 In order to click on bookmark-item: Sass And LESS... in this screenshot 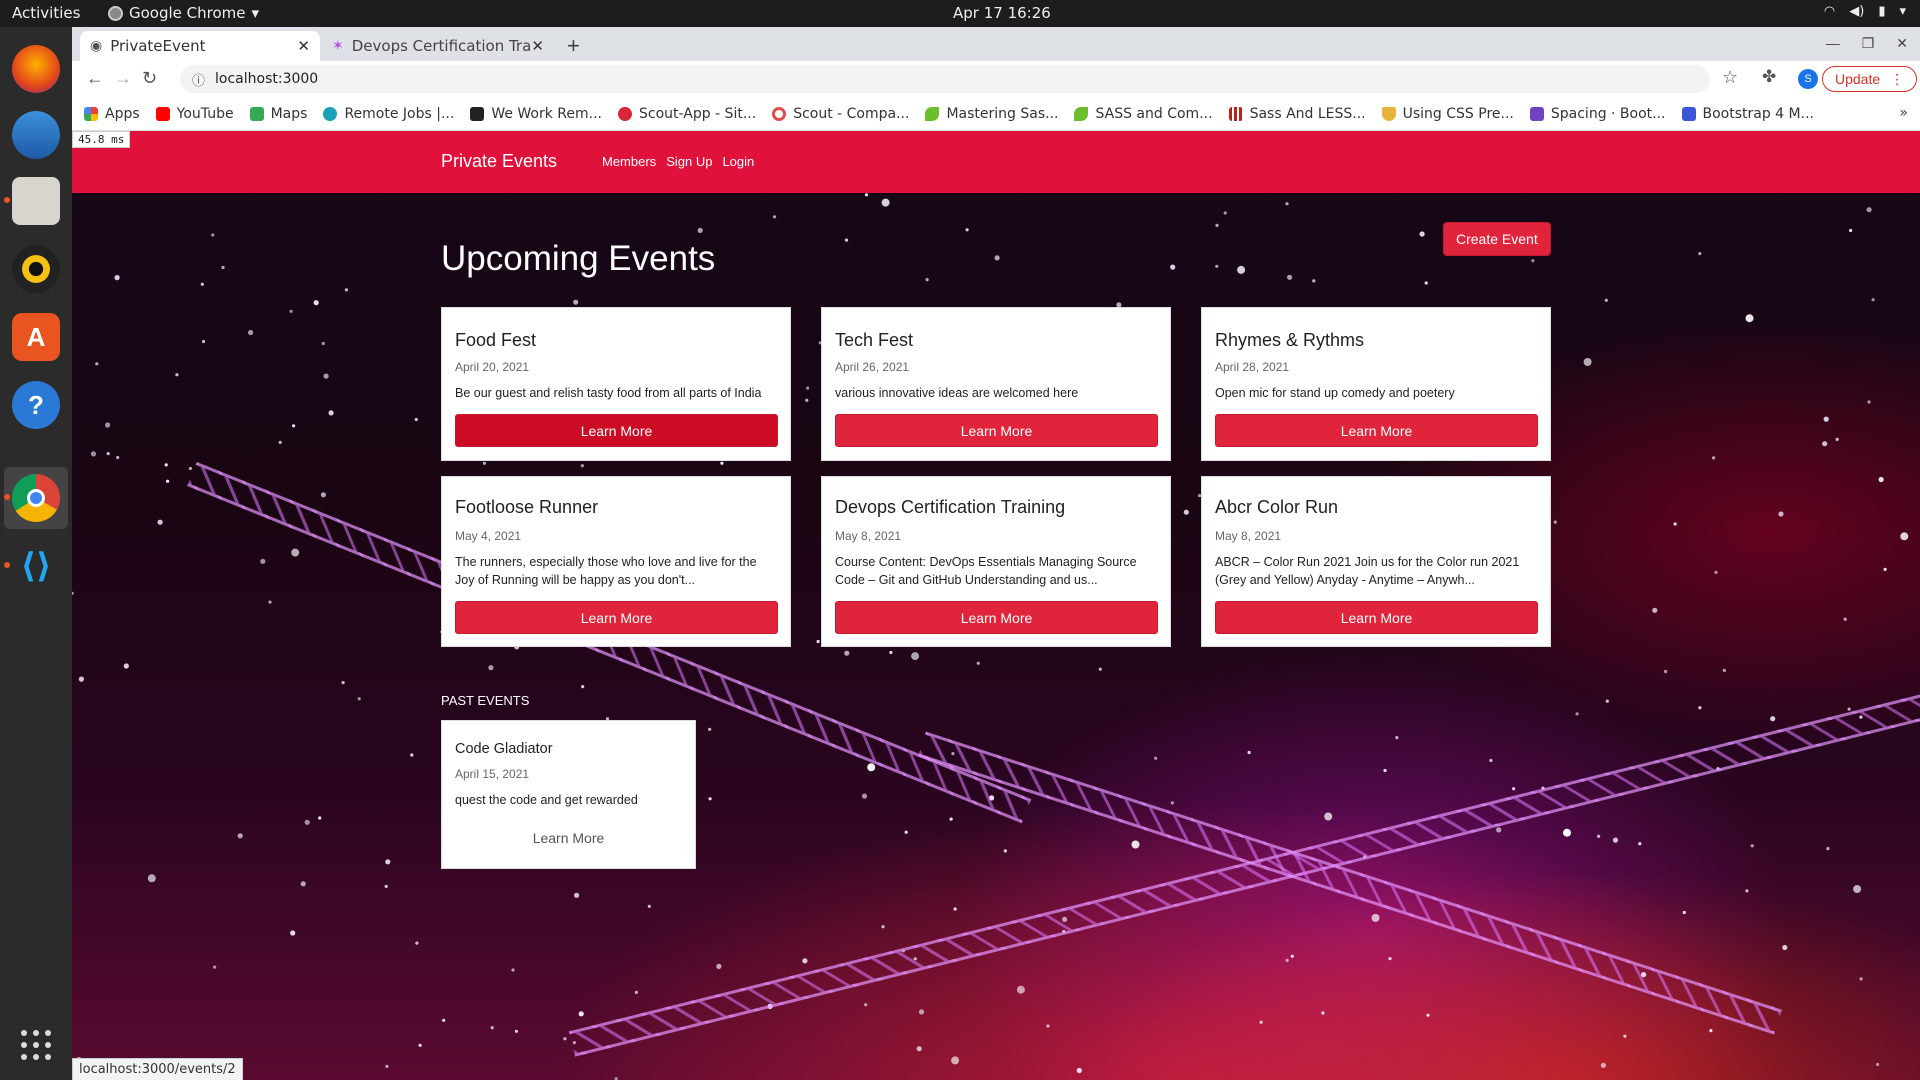, I will do `click(1297, 113)`.